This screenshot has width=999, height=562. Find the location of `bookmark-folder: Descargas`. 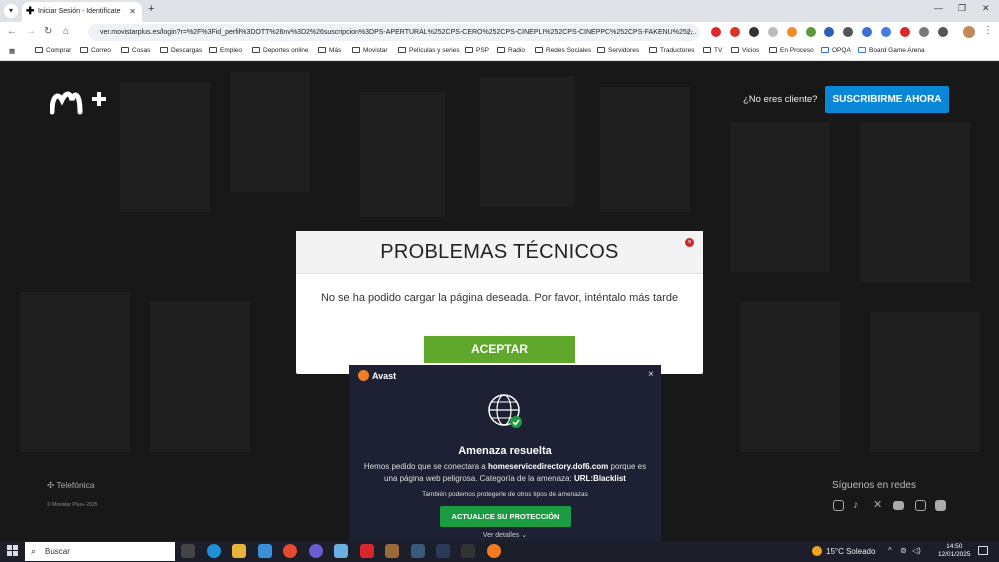

bookmark-folder: Descargas is located at coordinates (181, 50).